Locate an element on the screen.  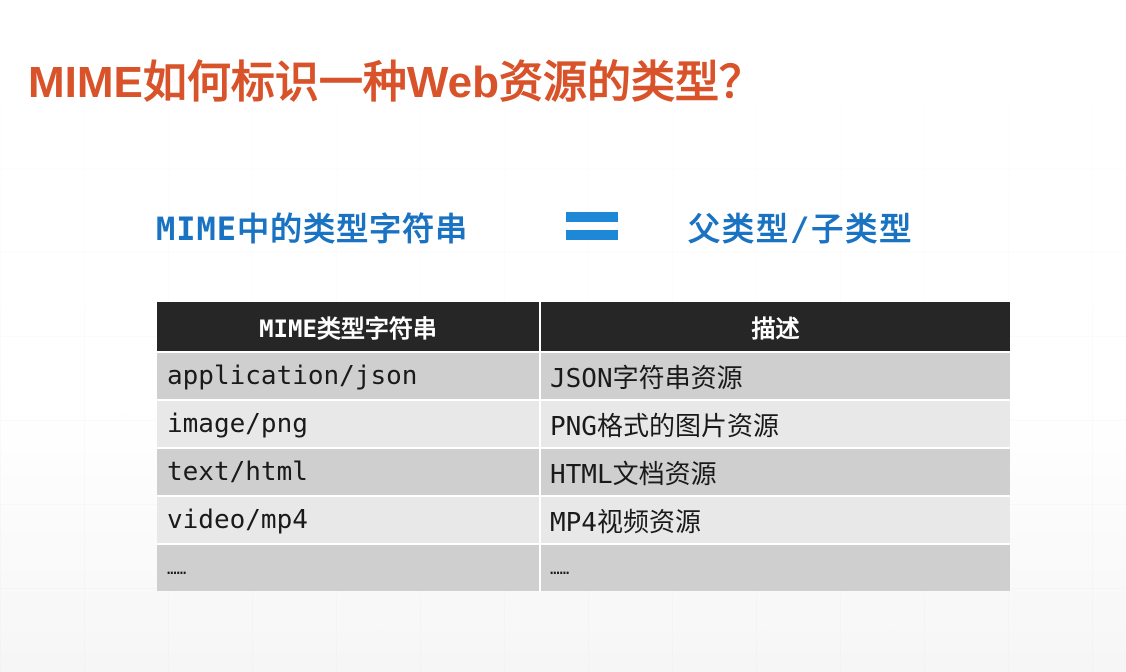
description-cell: JSON字符串资源 is located at coordinates (774, 375).